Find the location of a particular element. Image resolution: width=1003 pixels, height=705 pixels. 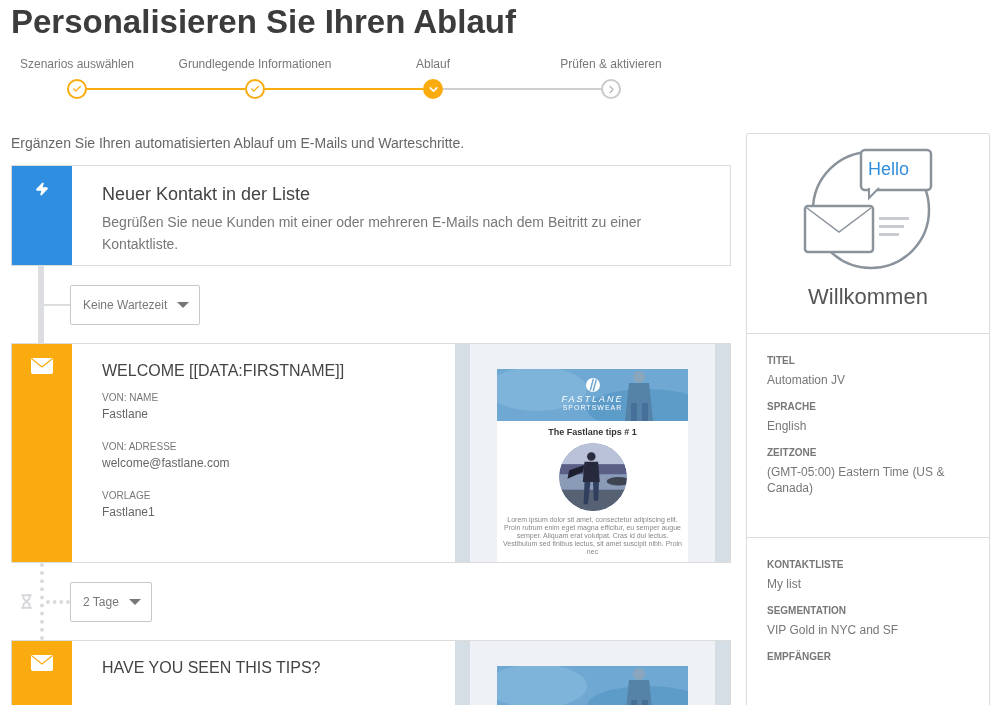

step-label: Prüfen & aktivieren is located at coordinates (611, 64).